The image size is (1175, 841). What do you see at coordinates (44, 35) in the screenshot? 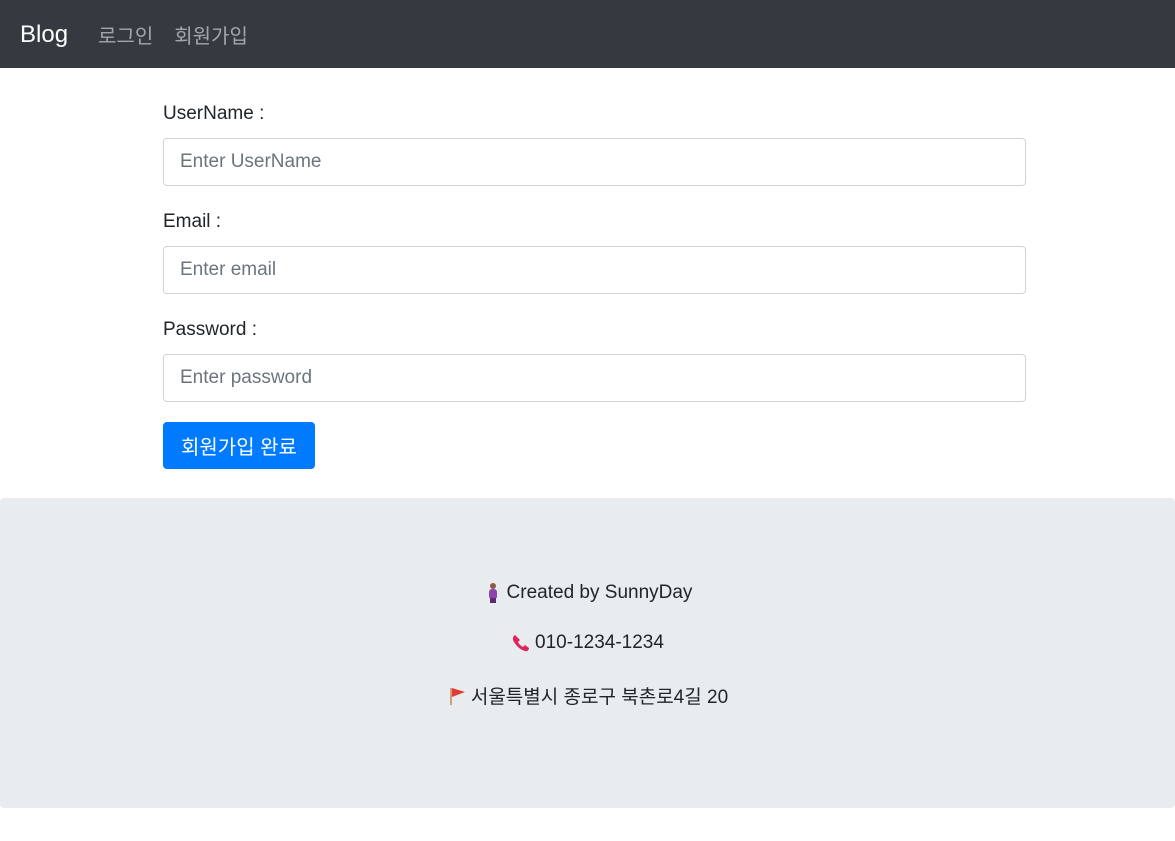
I see `brand-link: Blog` at bounding box center [44, 35].